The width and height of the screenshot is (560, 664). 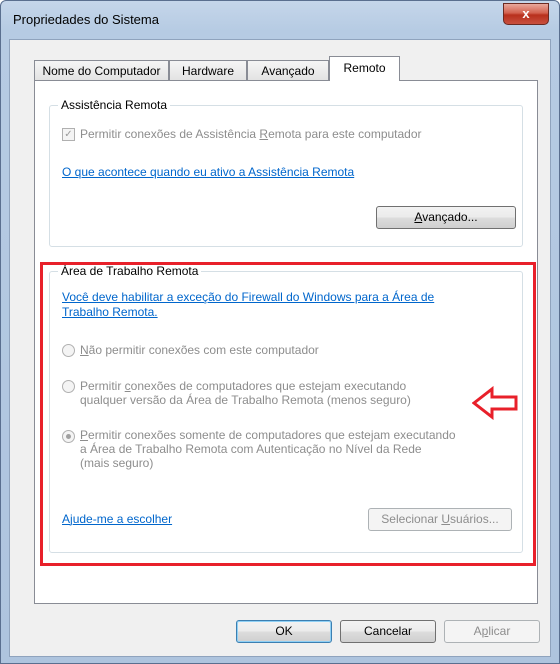 I want to click on tab-hardware: Hardware, so click(x=208, y=70).